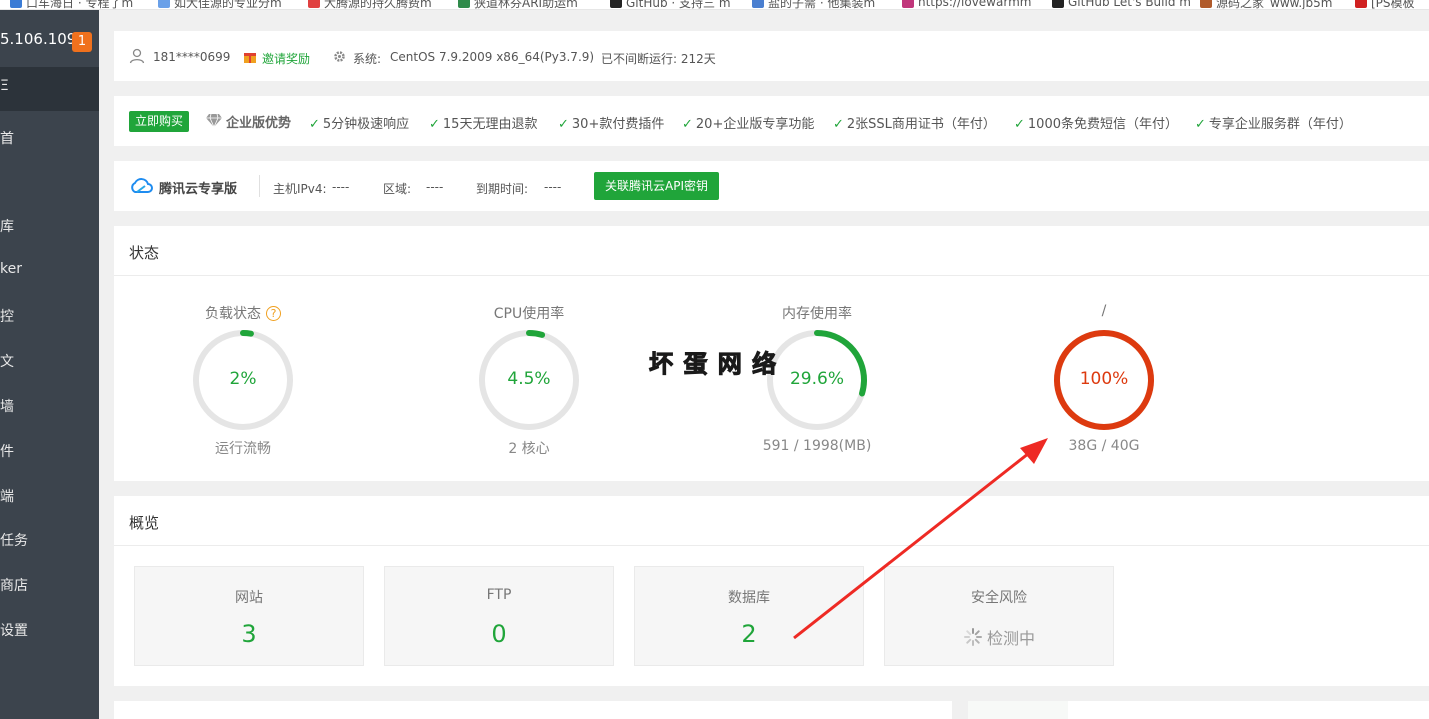 The height and width of the screenshot is (719, 1429). Describe the element at coordinates (233, 314) in the screenshot. I see `gauge-title: 负载状态` at that location.